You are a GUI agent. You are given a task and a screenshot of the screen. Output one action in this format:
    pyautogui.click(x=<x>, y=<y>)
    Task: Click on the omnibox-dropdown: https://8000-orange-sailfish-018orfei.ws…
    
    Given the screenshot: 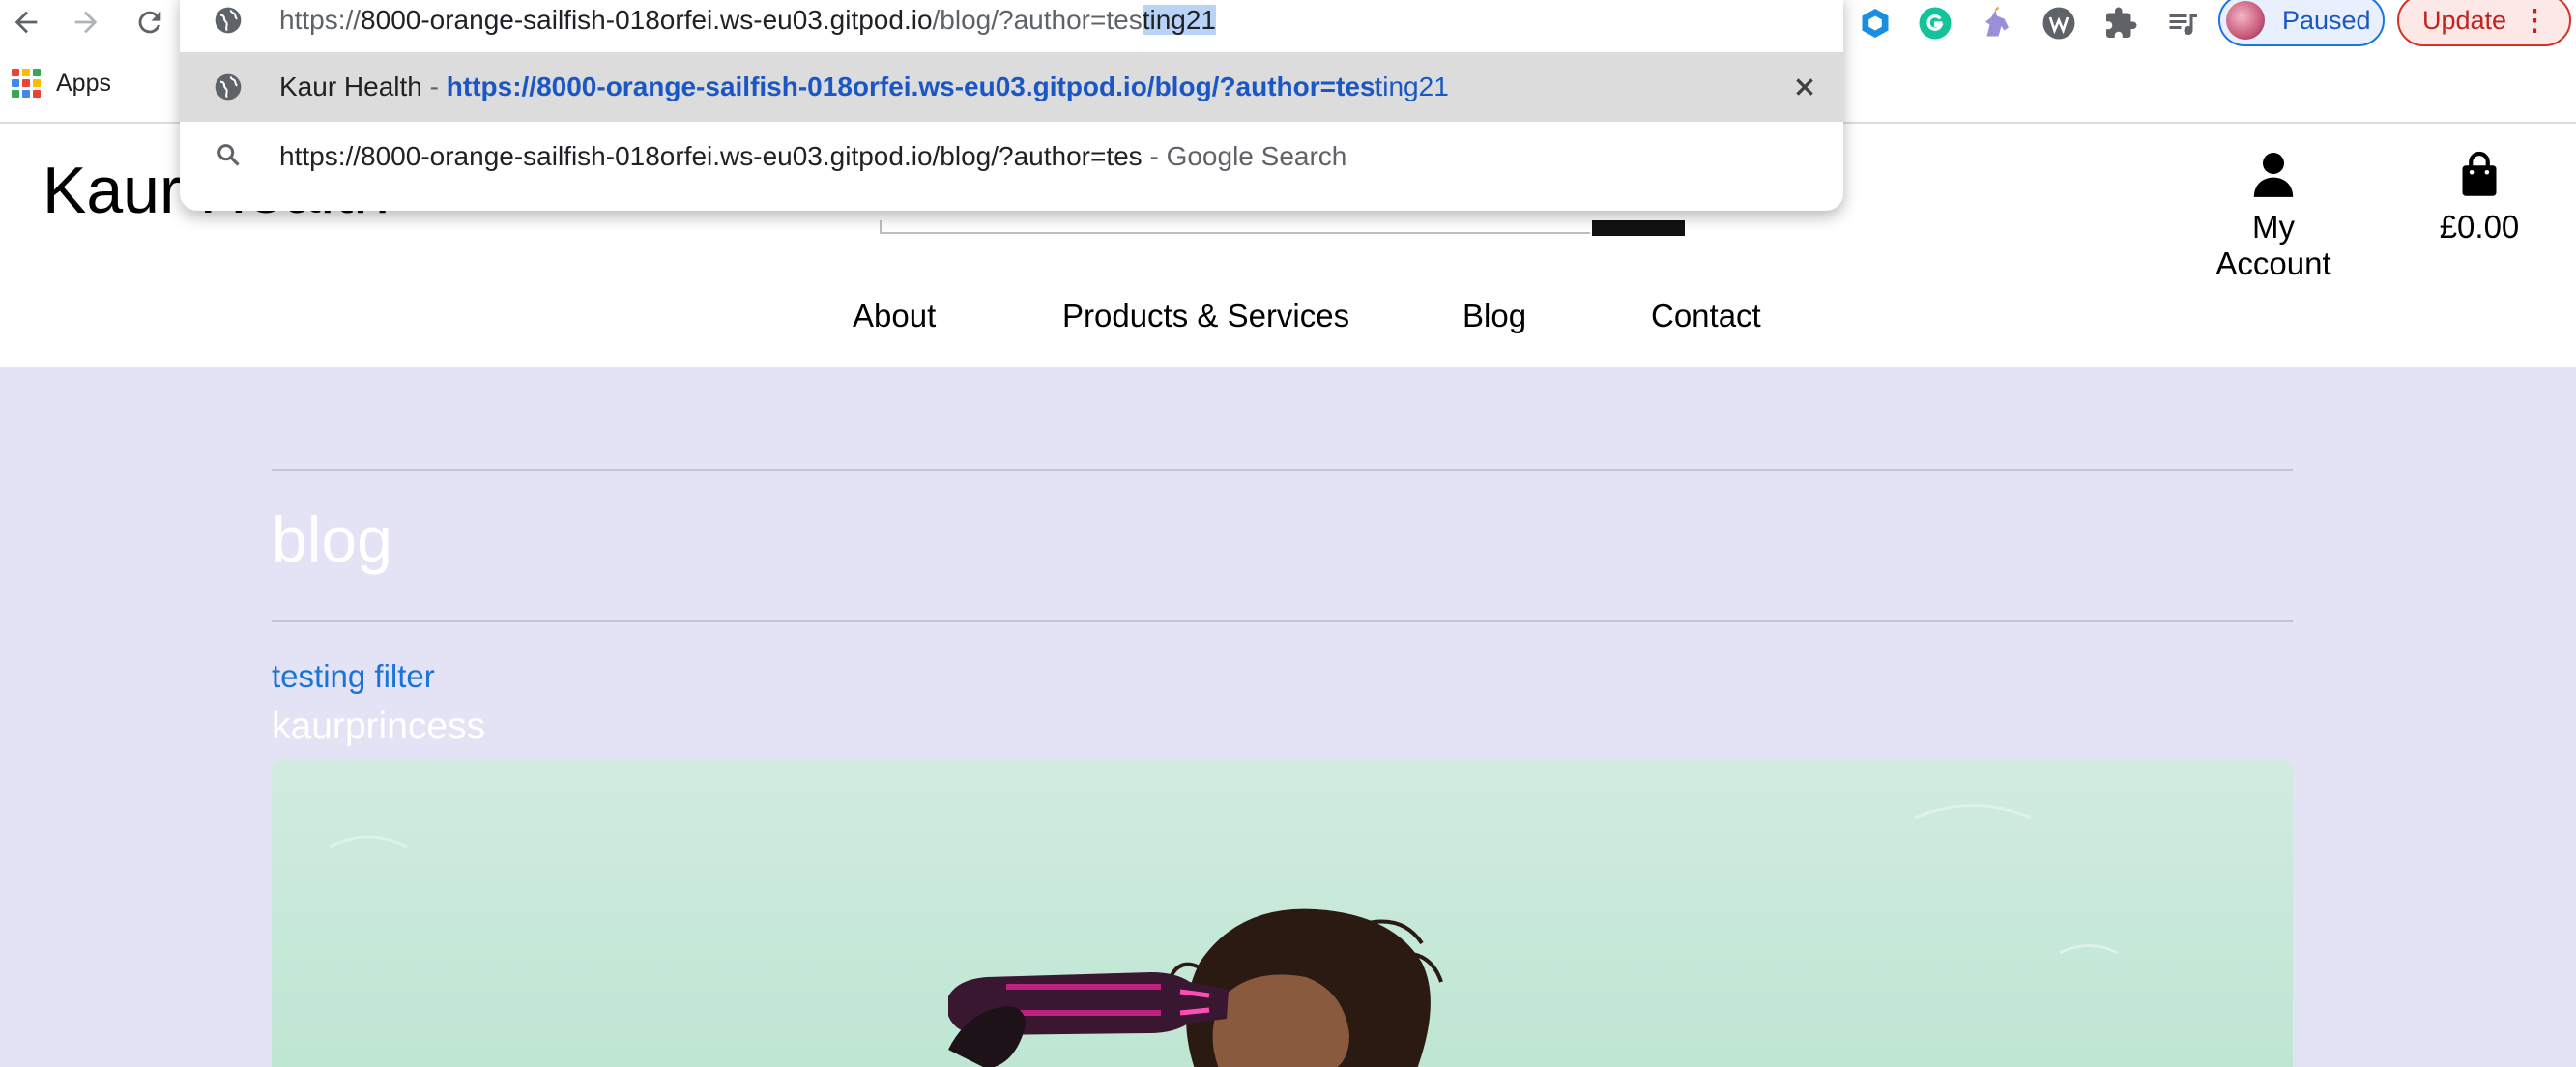 What is the action you would take?
    pyautogui.click(x=1011, y=106)
    